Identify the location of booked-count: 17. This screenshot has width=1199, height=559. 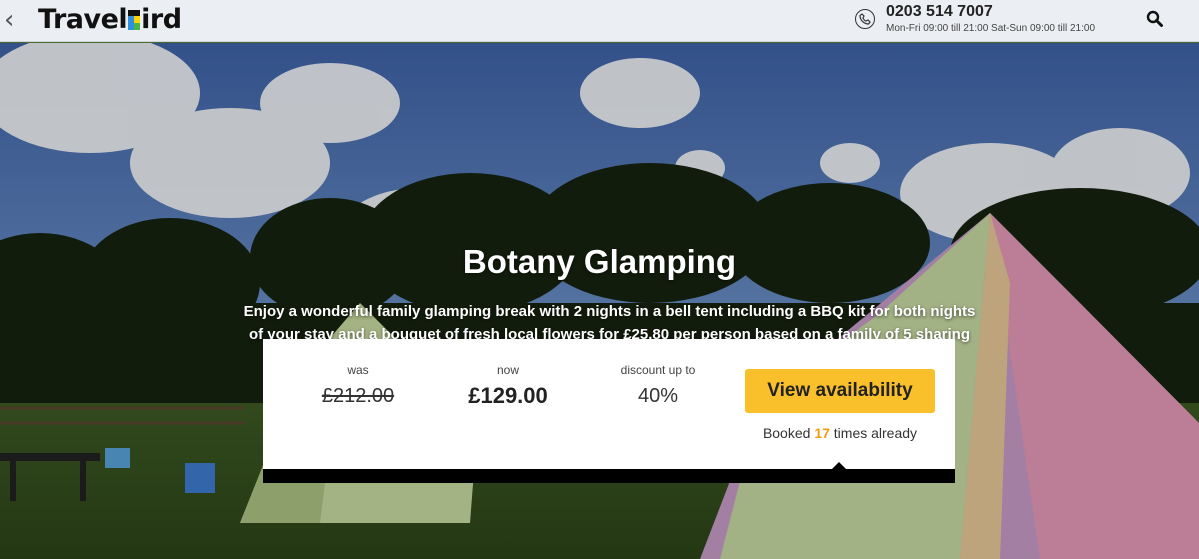
(822, 433).